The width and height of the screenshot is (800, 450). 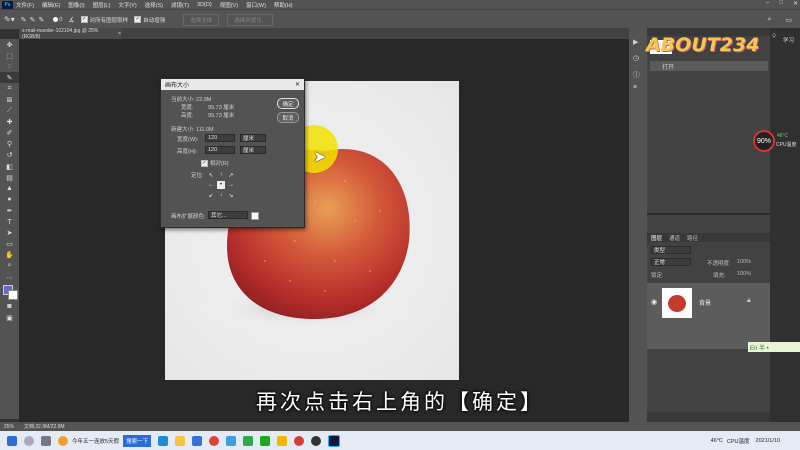 What do you see at coordinates (104, 20) in the screenshot?
I see `sample-all-layers-checkbox: ✓ 对所有图层取样` at bounding box center [104, 20].